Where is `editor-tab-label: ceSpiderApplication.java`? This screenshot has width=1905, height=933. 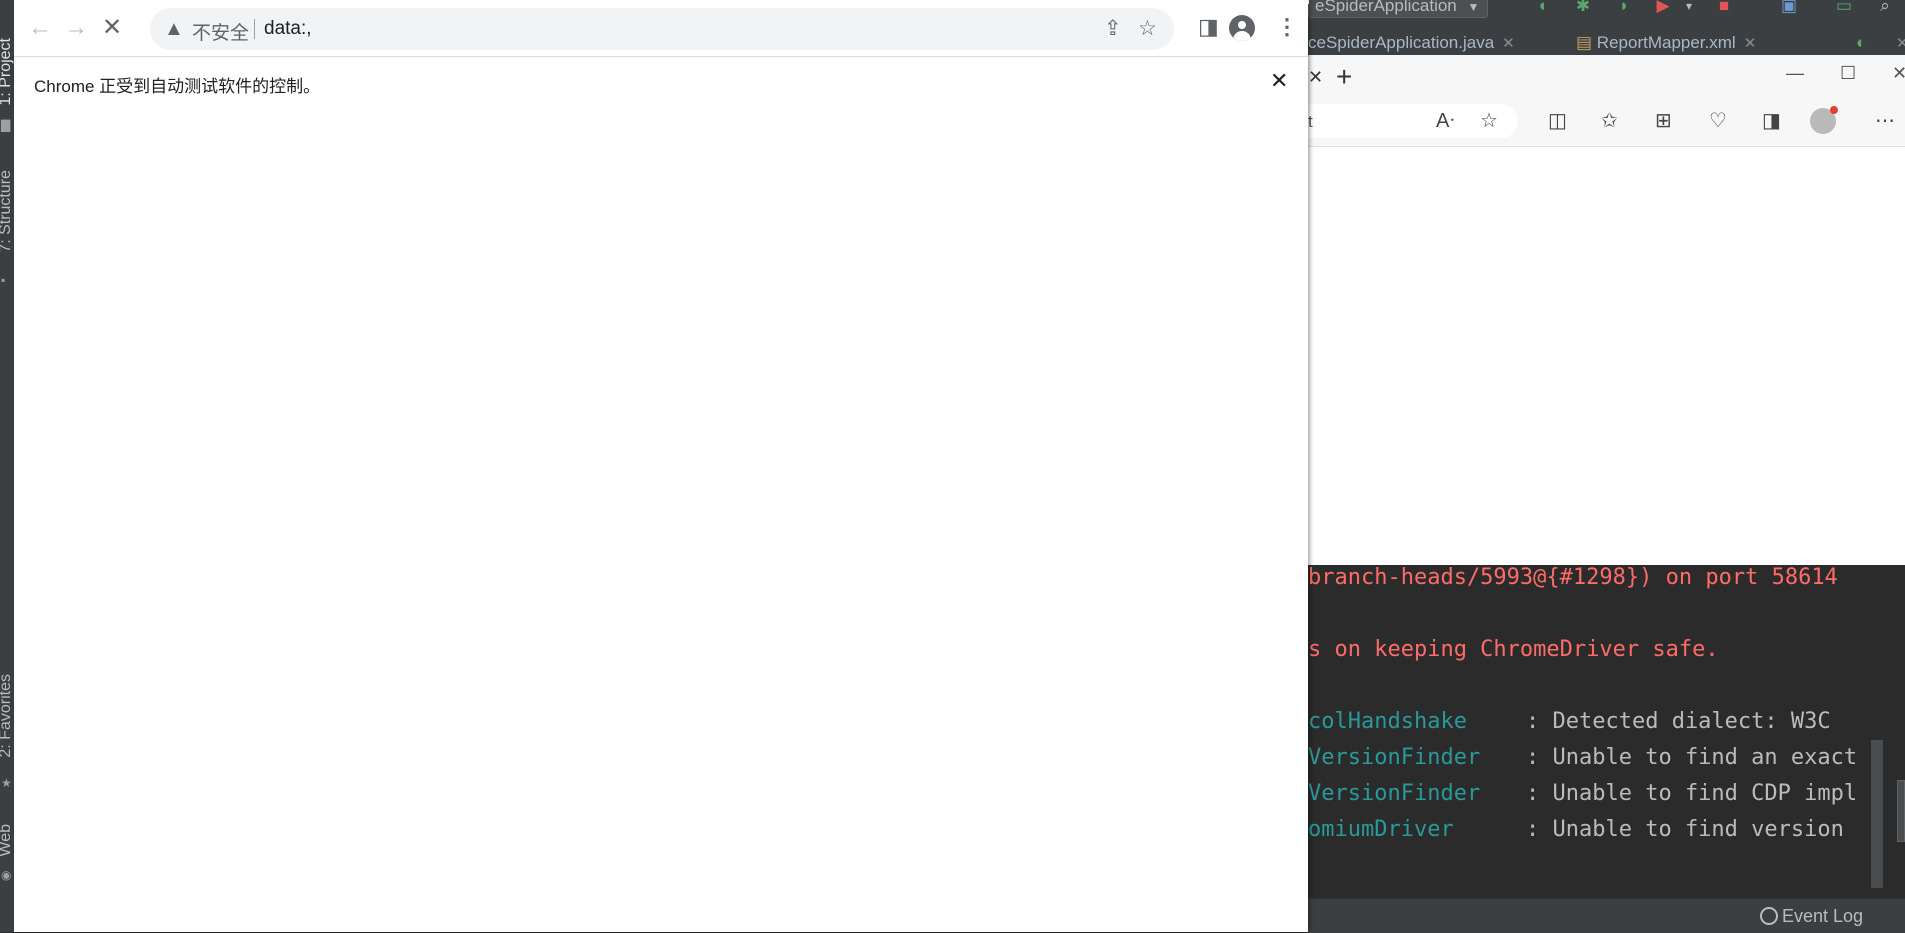 editor-tab-label: ceSpiderApplication.java is located at coordinates (1401, 42).